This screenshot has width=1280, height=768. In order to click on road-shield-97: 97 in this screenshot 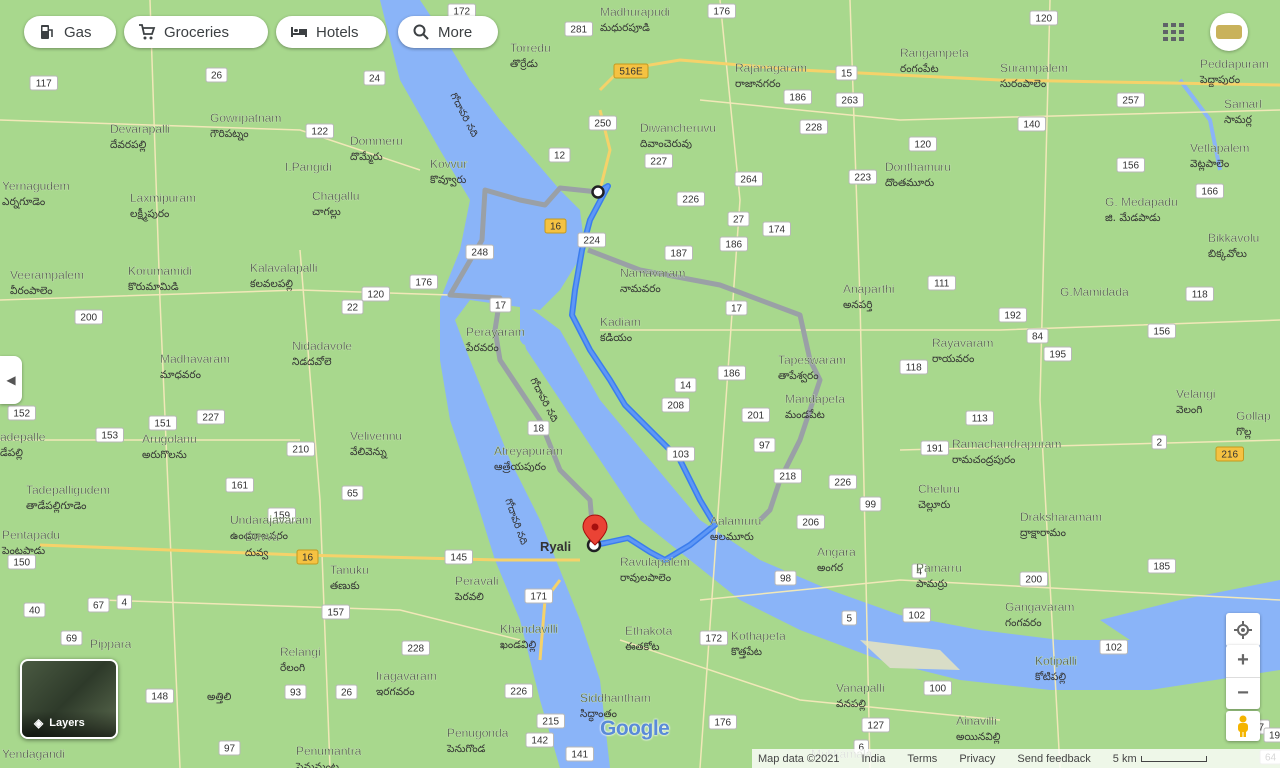, I will do `click(764, 445)`.